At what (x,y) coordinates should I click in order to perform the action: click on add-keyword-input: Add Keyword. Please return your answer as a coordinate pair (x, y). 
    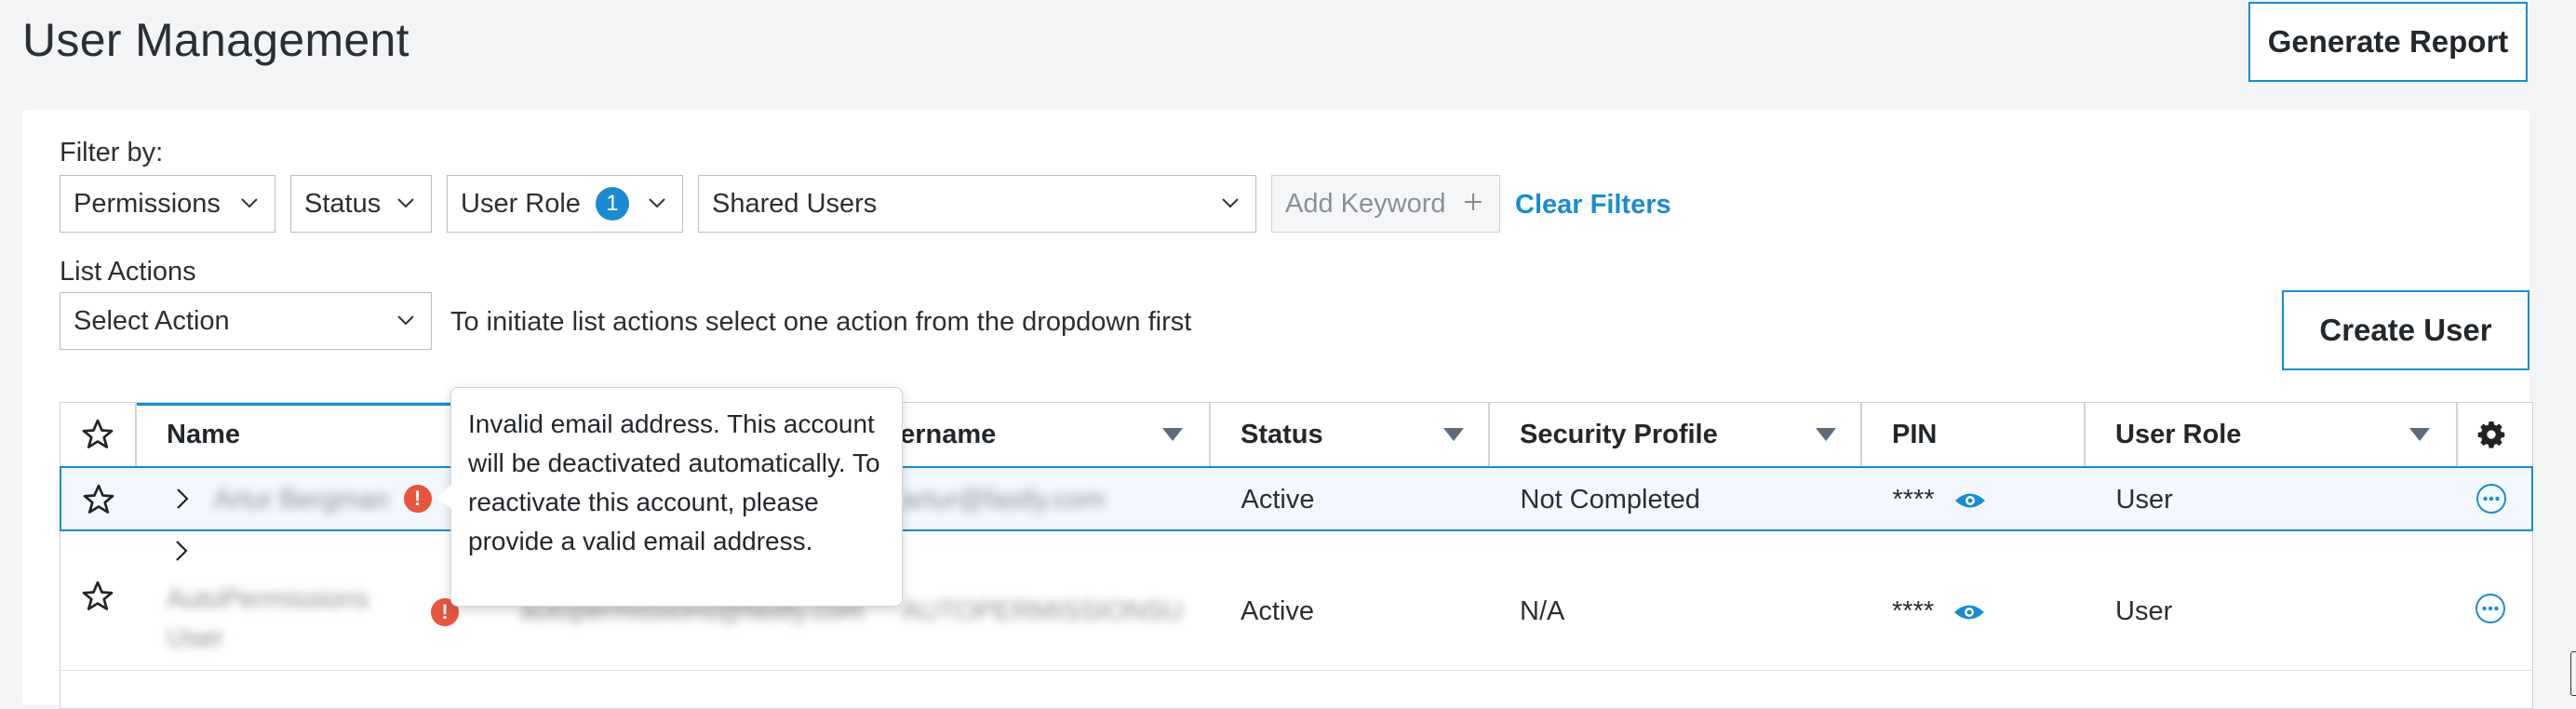
    Looking at the image, I should click on (1385, 204).